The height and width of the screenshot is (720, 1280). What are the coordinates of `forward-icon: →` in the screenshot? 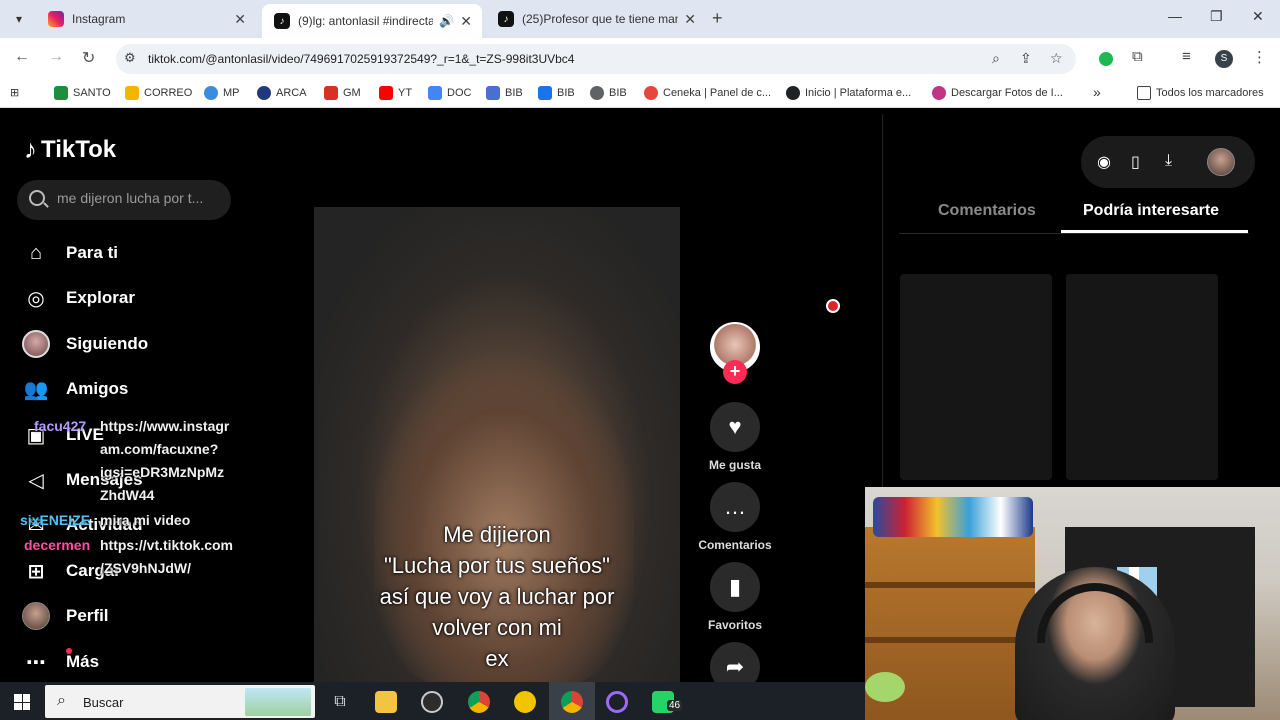 It's located at (56, 57).